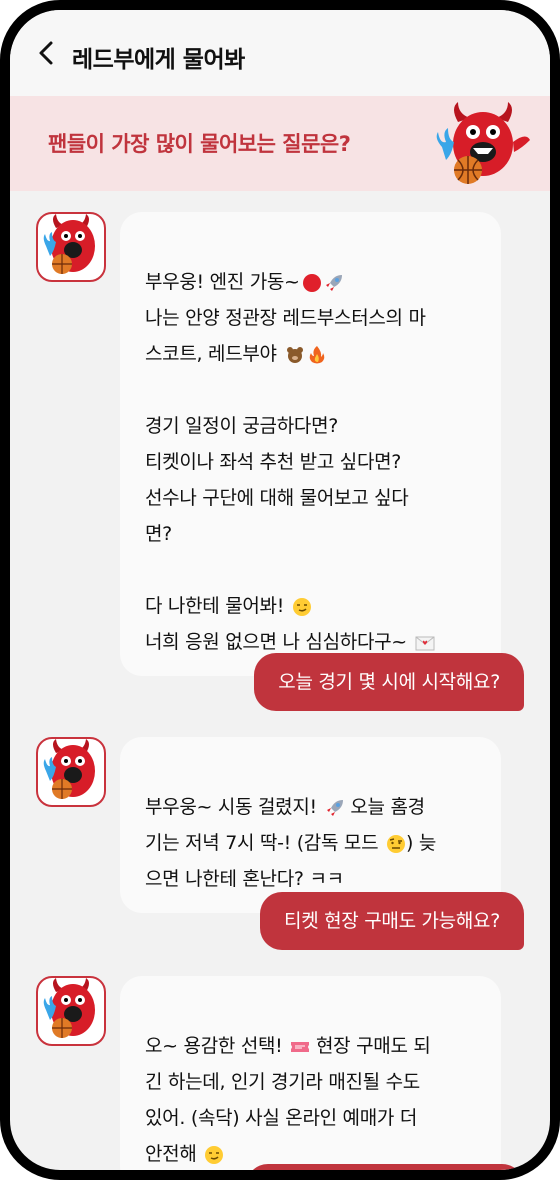 This screenshot has height=1180, width=560. I want to click on bear-emoji, so click(294, 354).